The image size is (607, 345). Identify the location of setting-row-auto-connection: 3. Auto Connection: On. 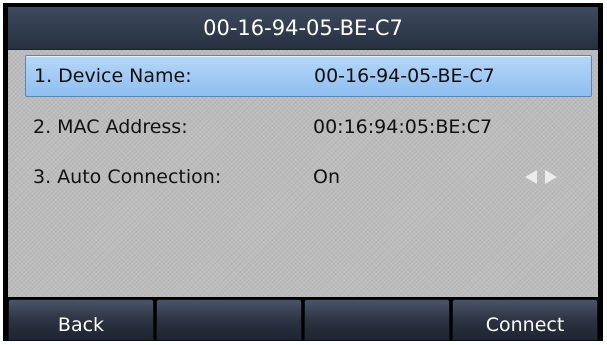
(307, 177).